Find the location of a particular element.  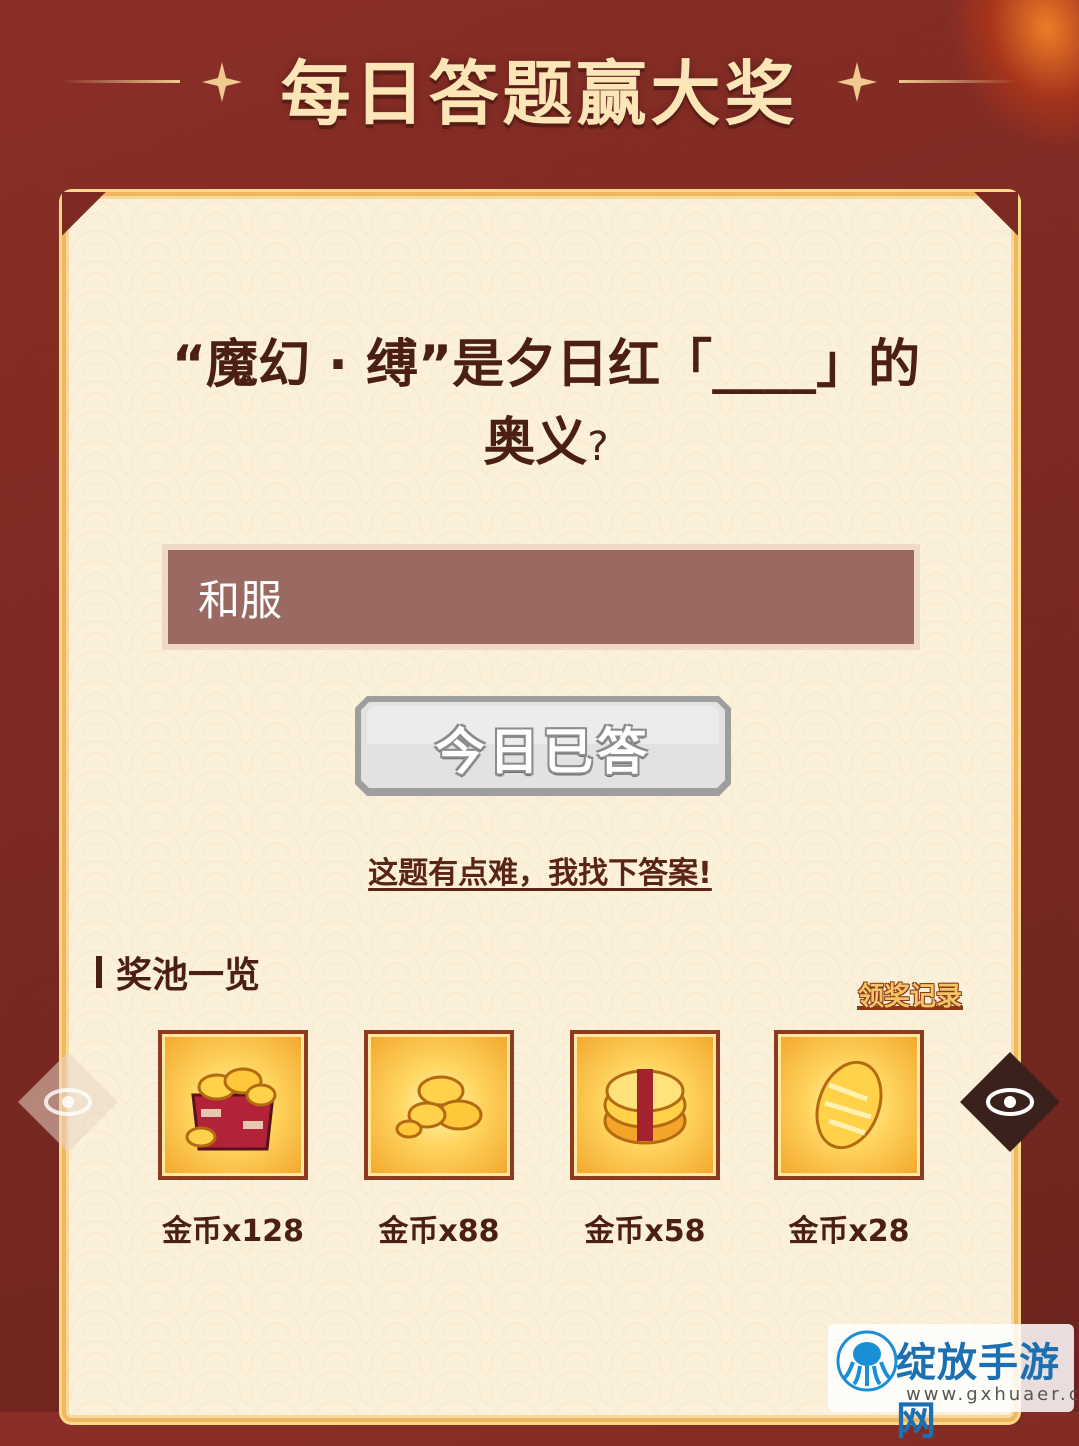

prize-pool-heading: 奖池一览 is located at coordinates (178, 972).